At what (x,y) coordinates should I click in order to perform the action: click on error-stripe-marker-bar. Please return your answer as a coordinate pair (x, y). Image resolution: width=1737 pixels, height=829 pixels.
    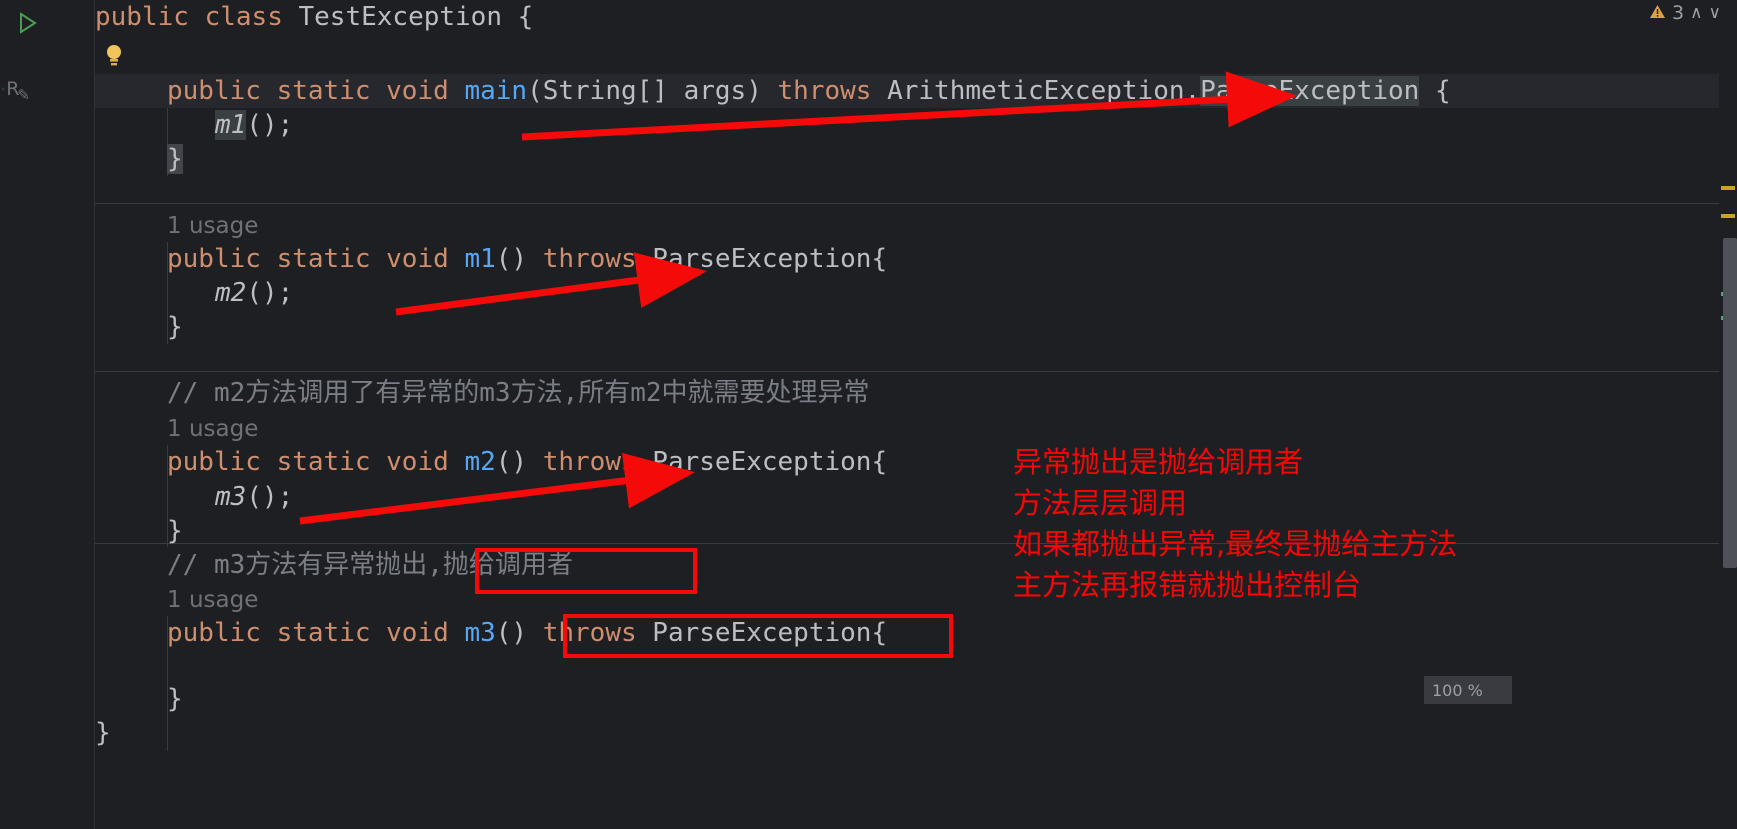
    Looking at the image, I should click on (1728, 414).